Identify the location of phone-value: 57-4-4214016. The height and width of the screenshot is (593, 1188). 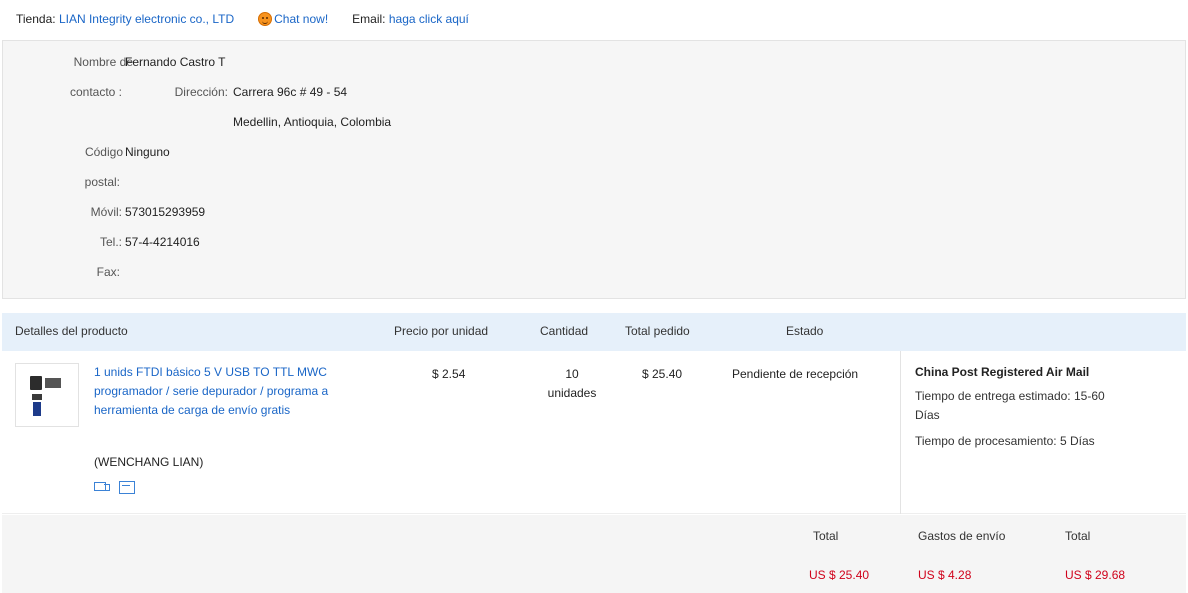
(162, 242).